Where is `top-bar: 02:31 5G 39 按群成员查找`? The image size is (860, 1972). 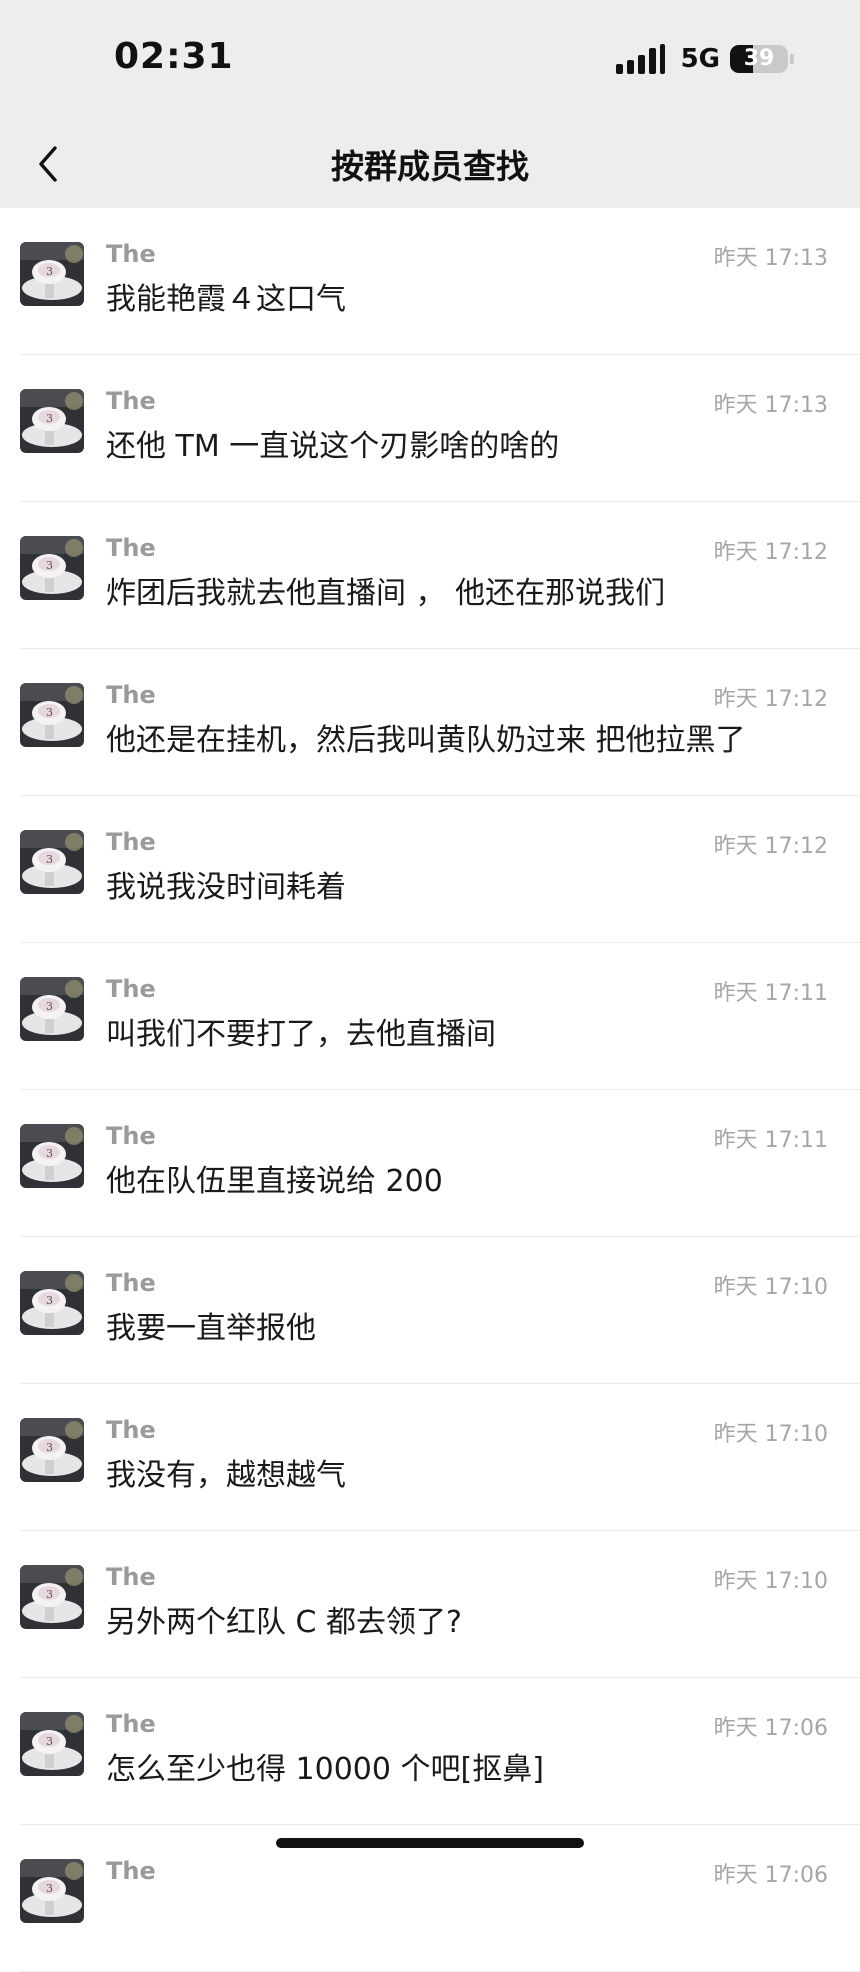 top-bar: 02:31 5G 39 按群成员查找 is located at coordinates (430, 104).